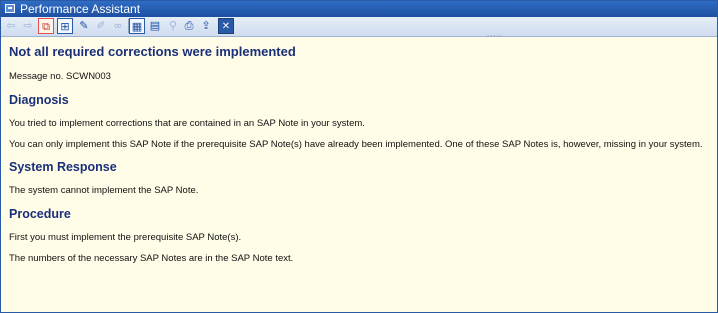  I want to click on title-bar: Performance Assistant, so click(359, 9).